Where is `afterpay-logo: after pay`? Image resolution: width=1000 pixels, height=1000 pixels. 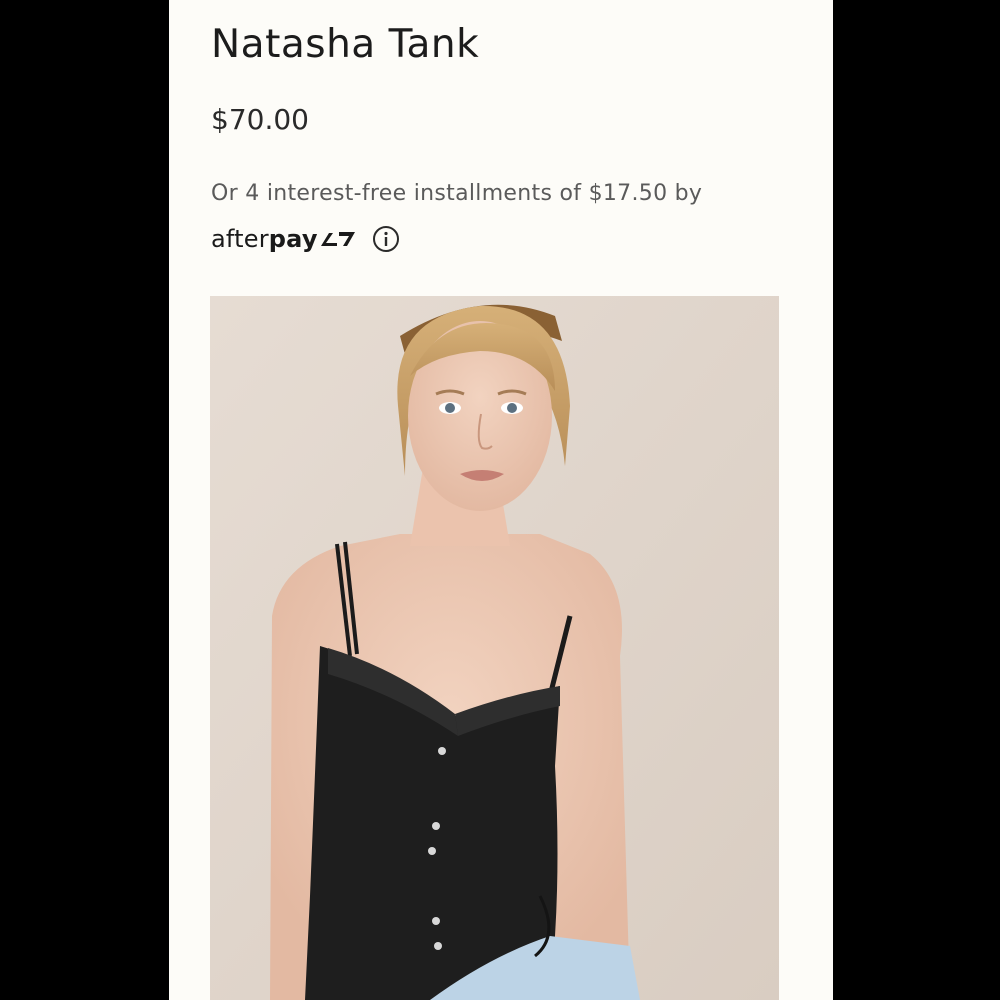
afterpay-logo: after pay is located at coordinates (283, 239).